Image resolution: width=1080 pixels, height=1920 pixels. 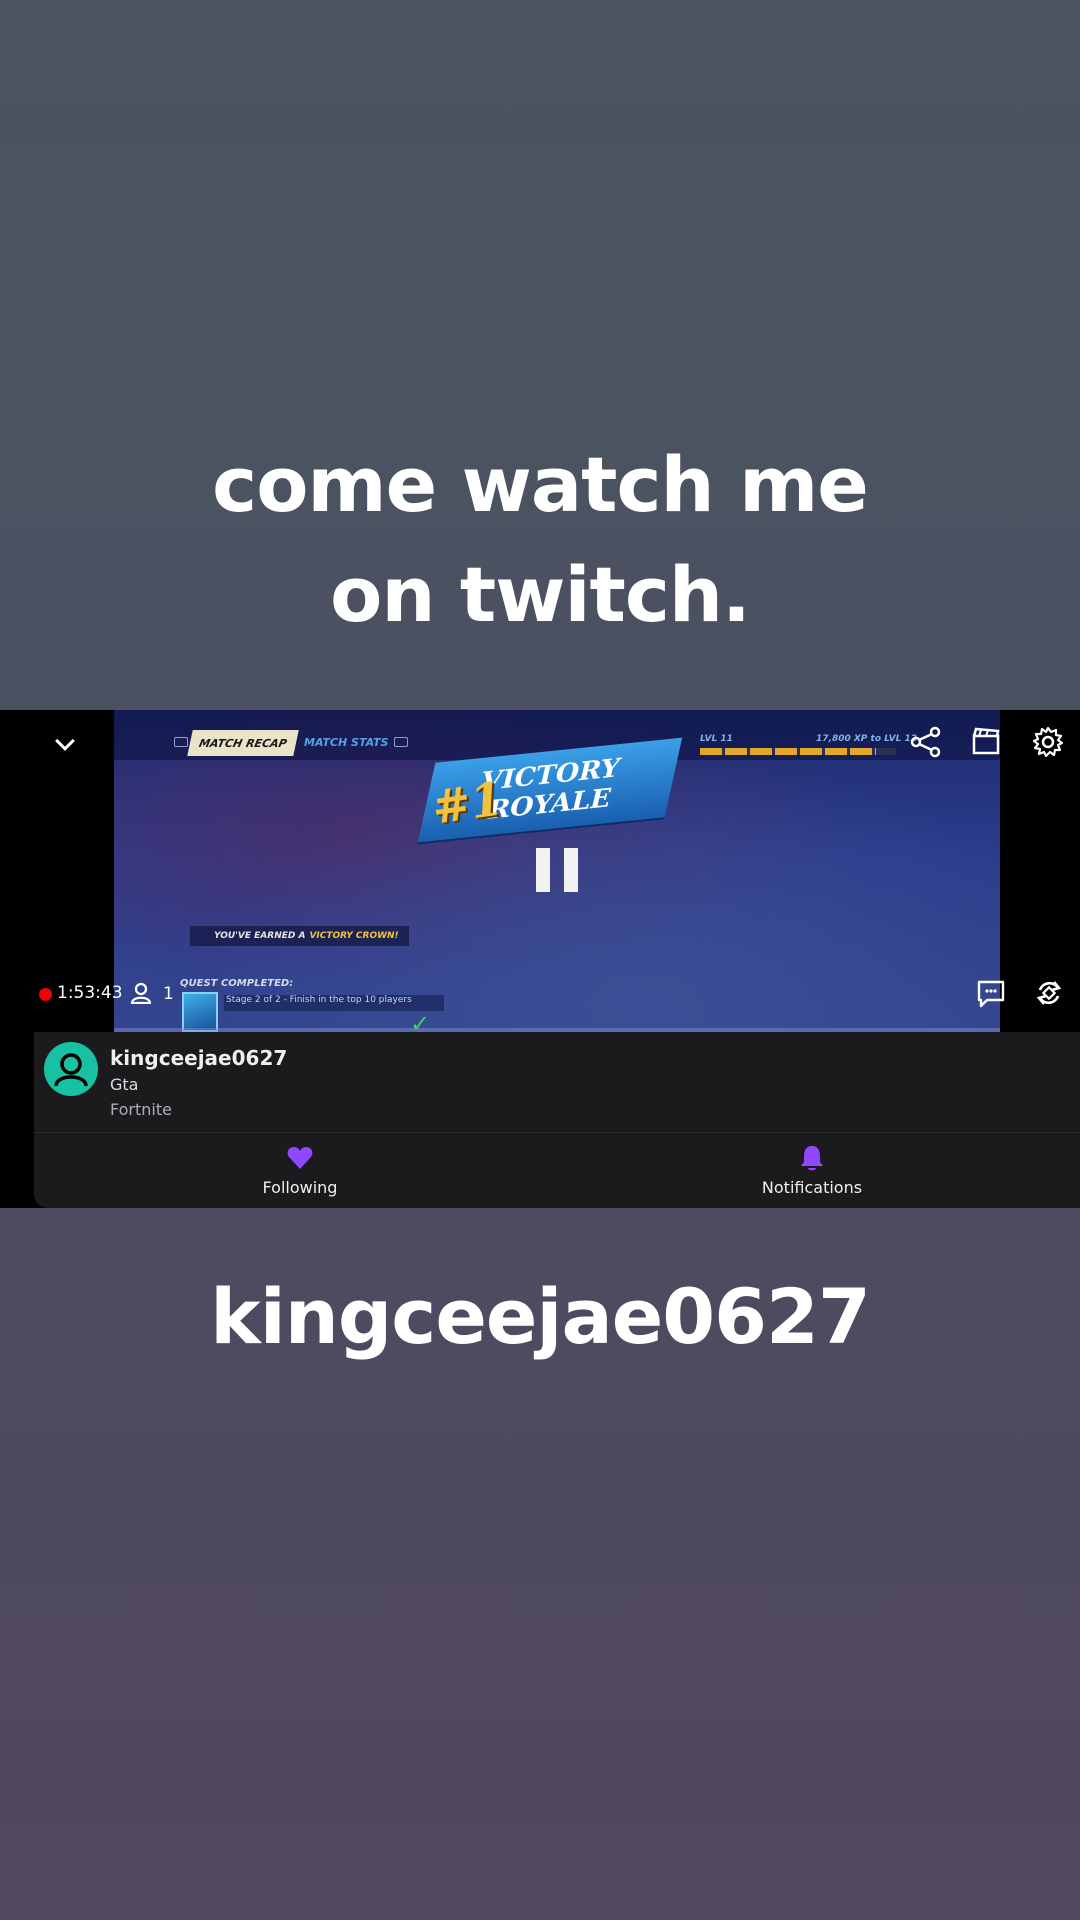 What do you see at coordinates (45, 994) in the screenshot?
I see `live-indicator-dot` at bounding box center [45, 994].